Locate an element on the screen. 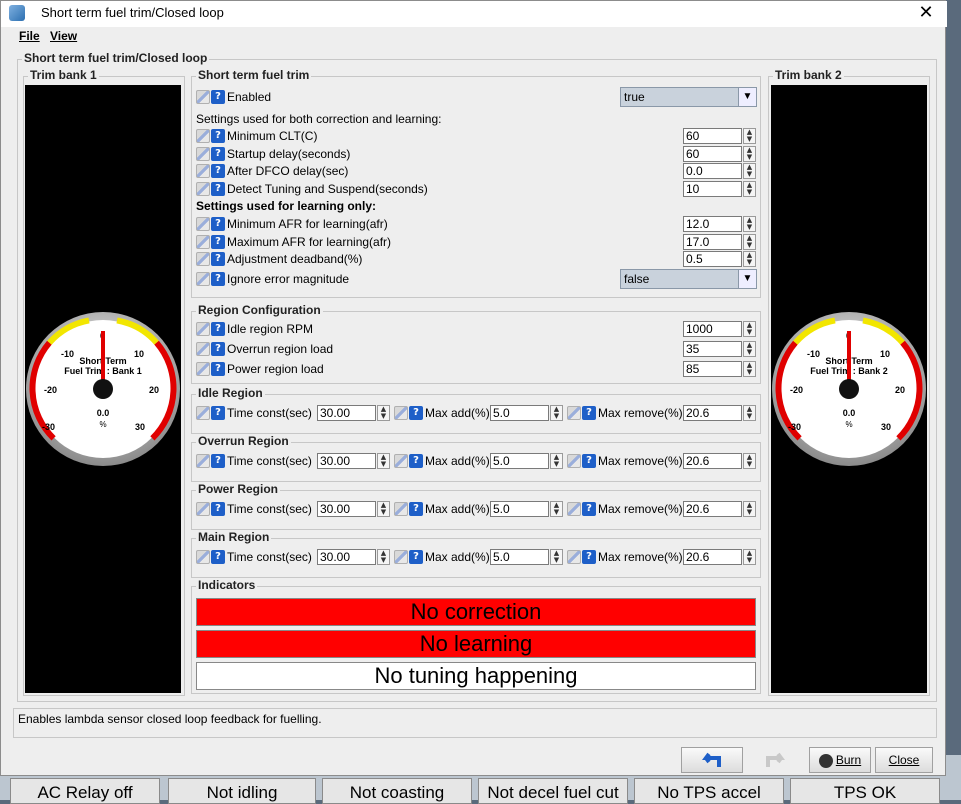 This screenshot has height=804, width=961. detect-tuning-spinner: ▲ ▼ is located at coordinates (749, 189).